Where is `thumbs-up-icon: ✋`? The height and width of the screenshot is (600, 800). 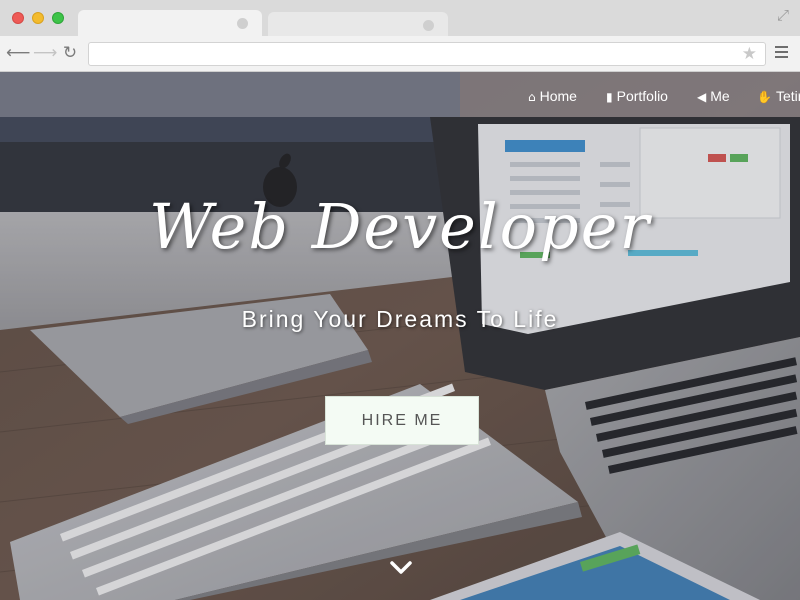
thumbs-up-icon: ✋ is located at coordinates (764, 97).